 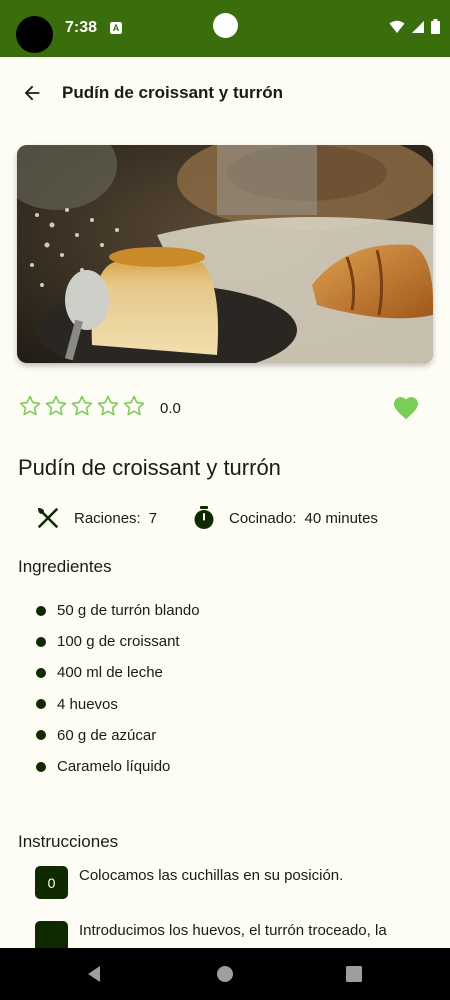 I want to click on rating-value: 0.0, so click(x=170, y=408).